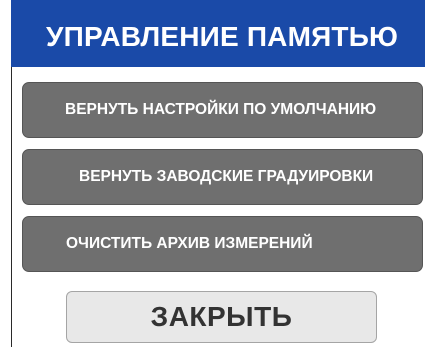  What do you see at coordinates (226, 176) in the screenshot?
I see `restore-factory-calibrations-label: ВЕРНУТЬ ЗАВОДСКИЕ ГРАДУИРОВКИ` at bounding box center [226, 176].